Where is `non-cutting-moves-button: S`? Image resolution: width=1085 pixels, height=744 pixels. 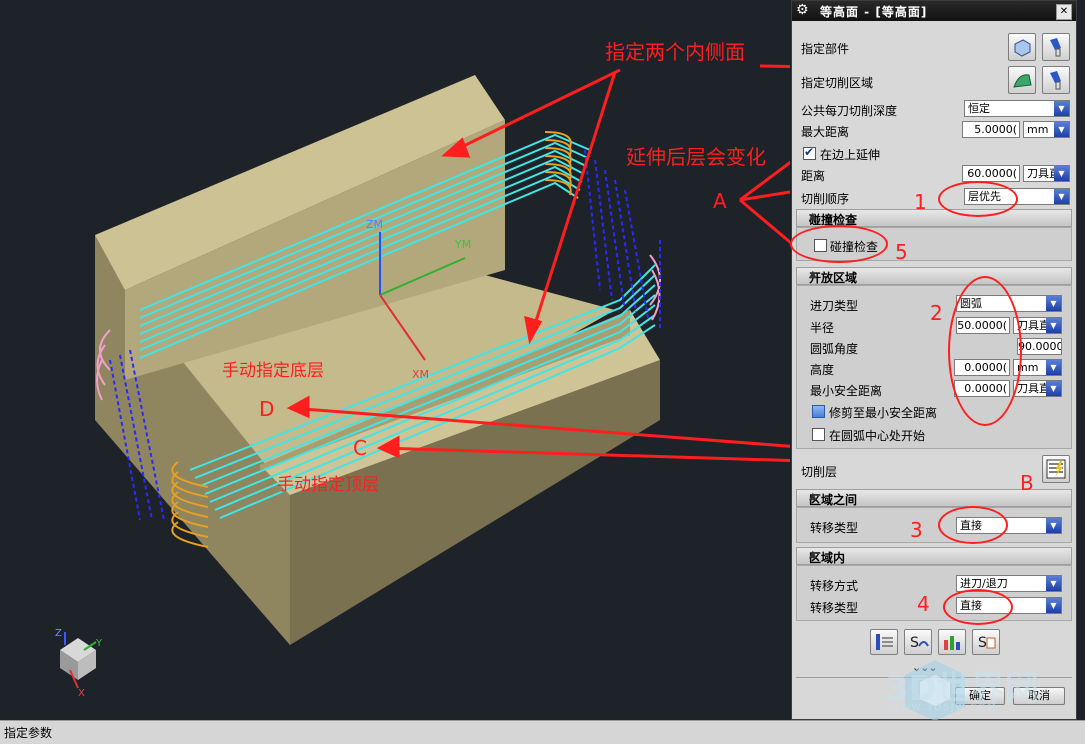 non-cutting-moves-button: S is located at coordinates (918, 642).